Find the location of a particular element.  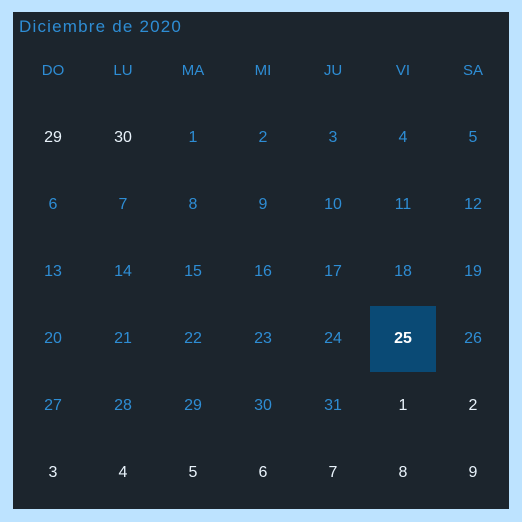

day-cell: 26 is located at coordinates (473, 338).